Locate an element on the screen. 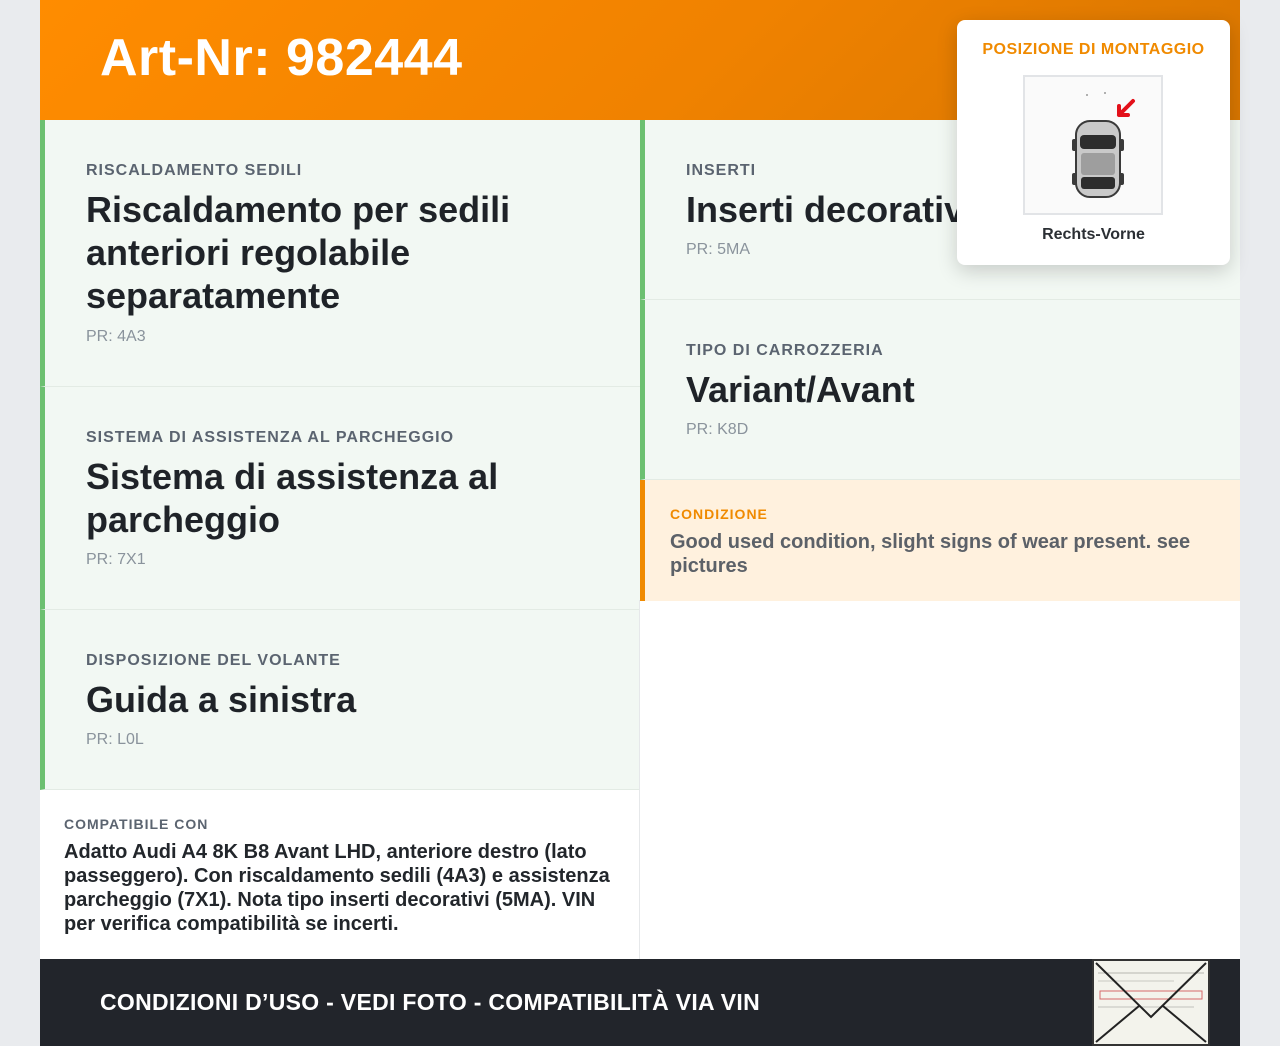 This screenshot has height=1046, width=1280. envelope-icon is located at coordinates (1151, 1002).